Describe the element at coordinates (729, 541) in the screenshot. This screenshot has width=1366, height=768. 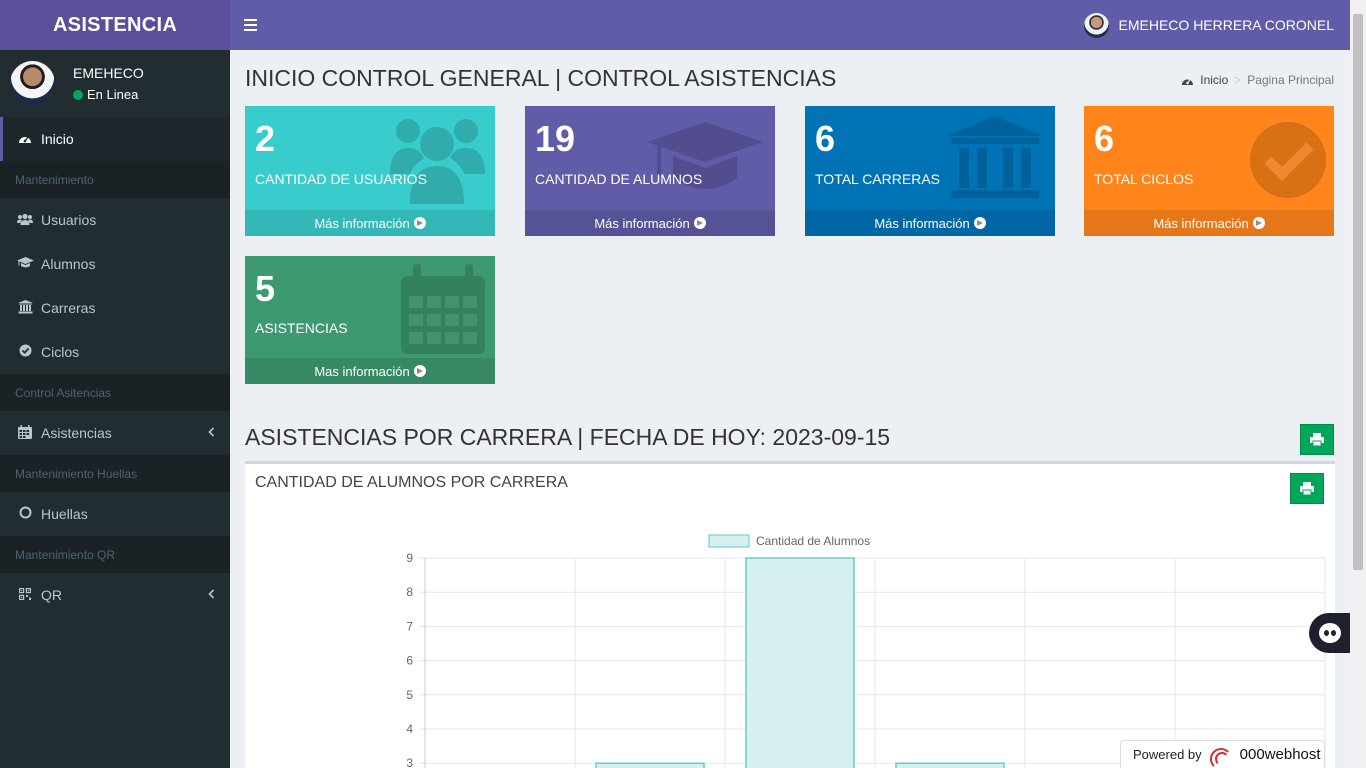
I see `legend-swatch` at that location.